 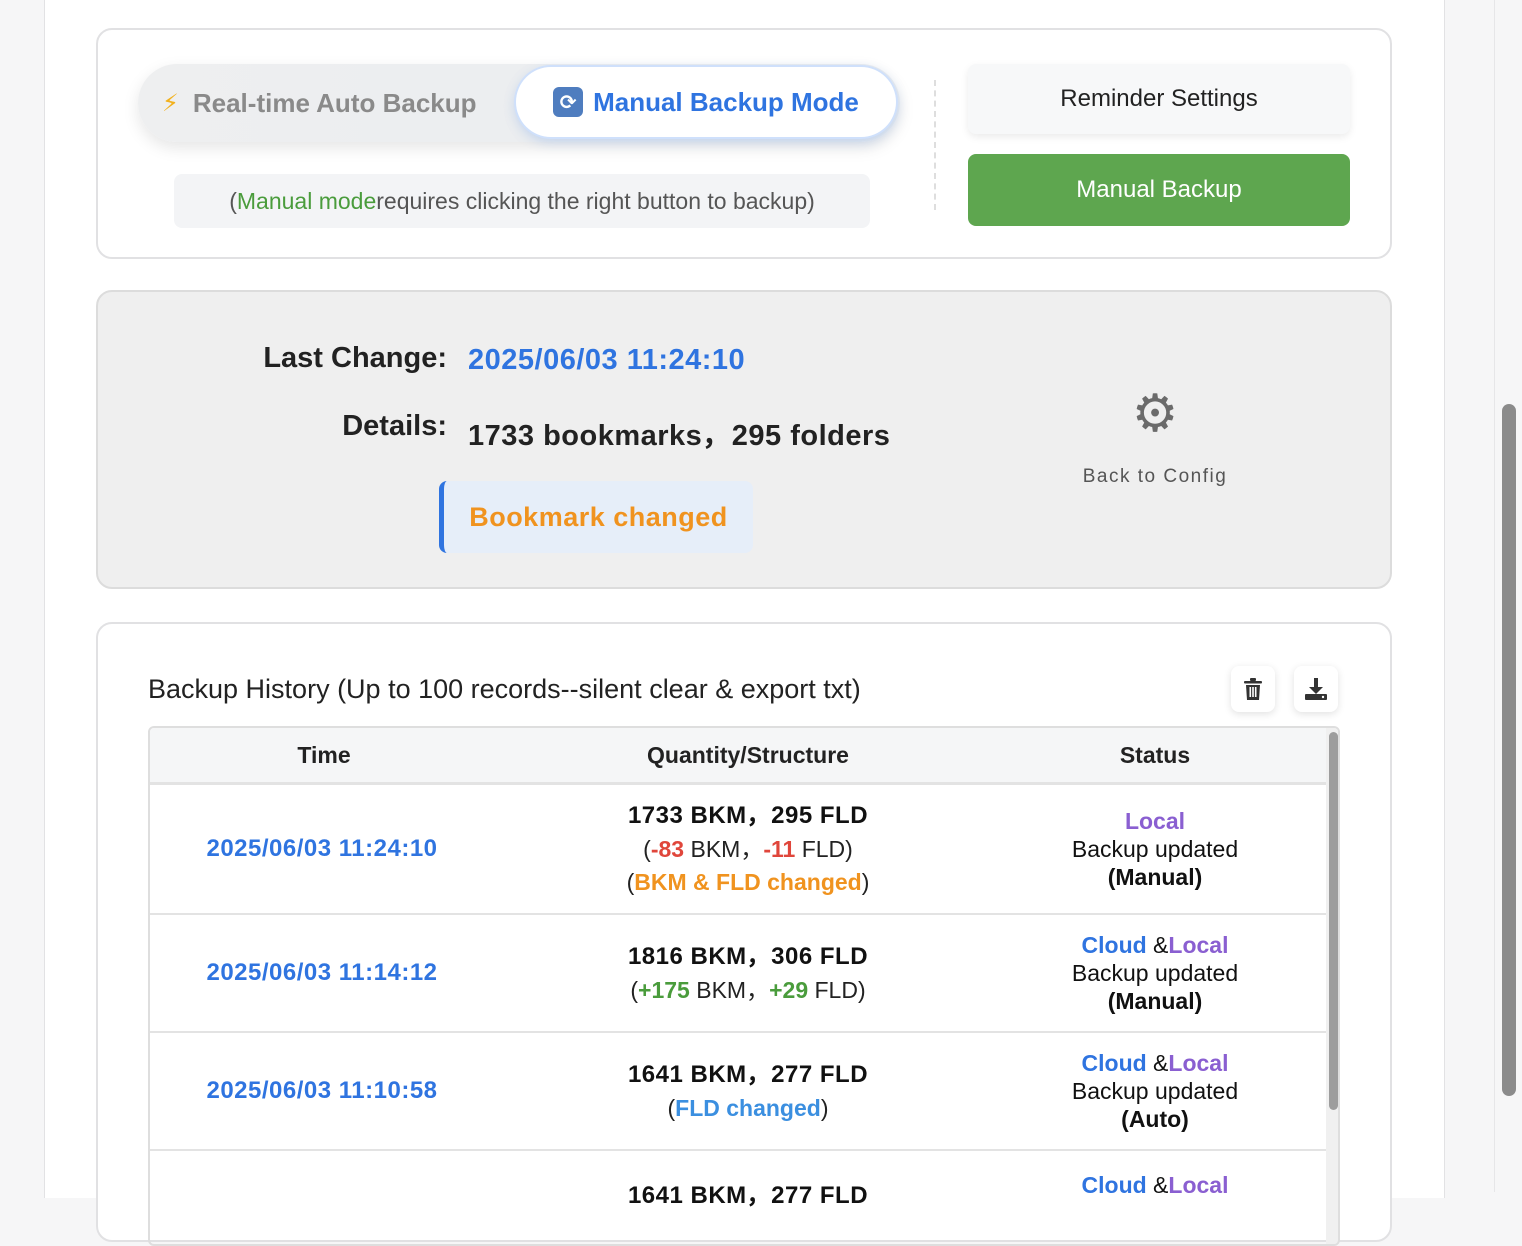 I want to click on table-scrollbar, so click(x=1333, y=921).